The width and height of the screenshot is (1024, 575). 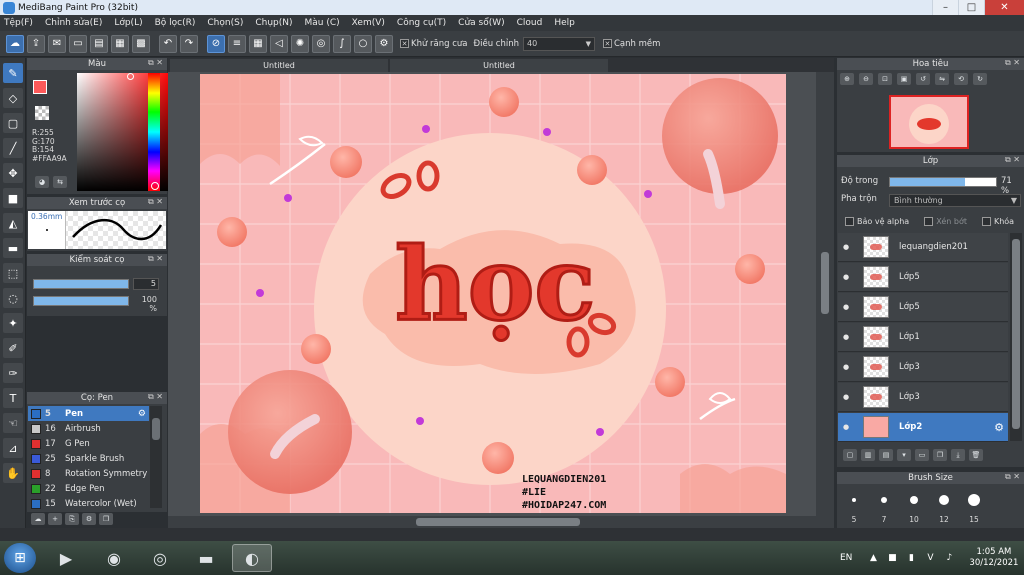 I want to click on menu-select: Chọn(S), so click(x=225, y=23).